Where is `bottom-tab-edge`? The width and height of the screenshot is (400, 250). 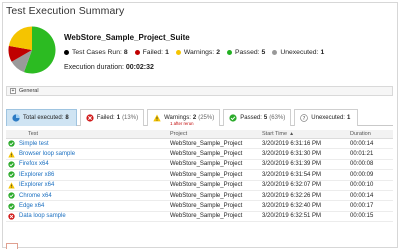
bottom-tab-edge is located at coordinates (12, 246).